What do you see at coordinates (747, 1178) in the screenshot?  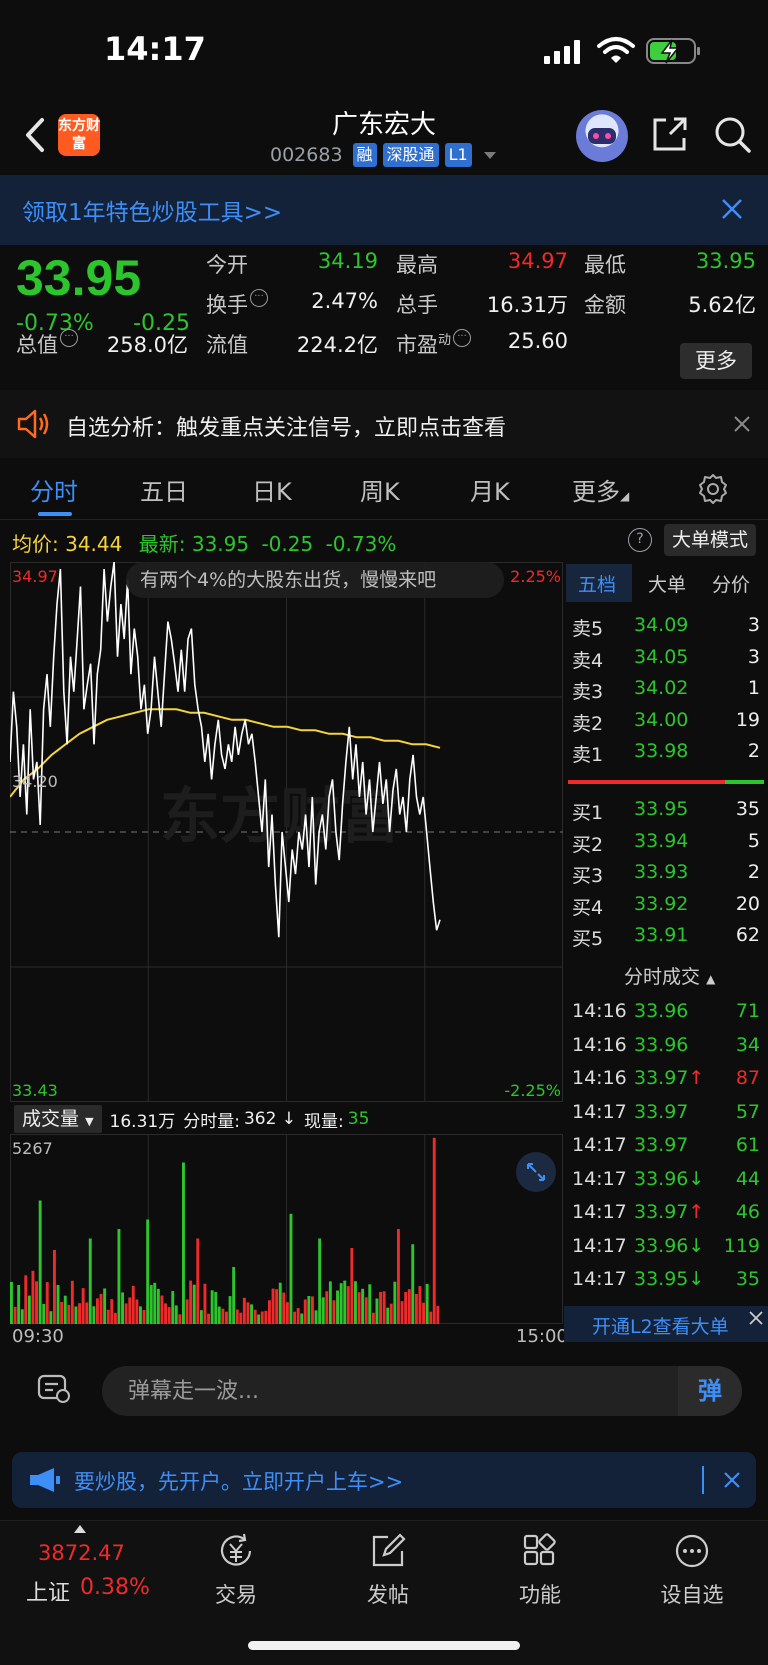 I see `tick-volume: 44` at bounding box center [747, 1178].